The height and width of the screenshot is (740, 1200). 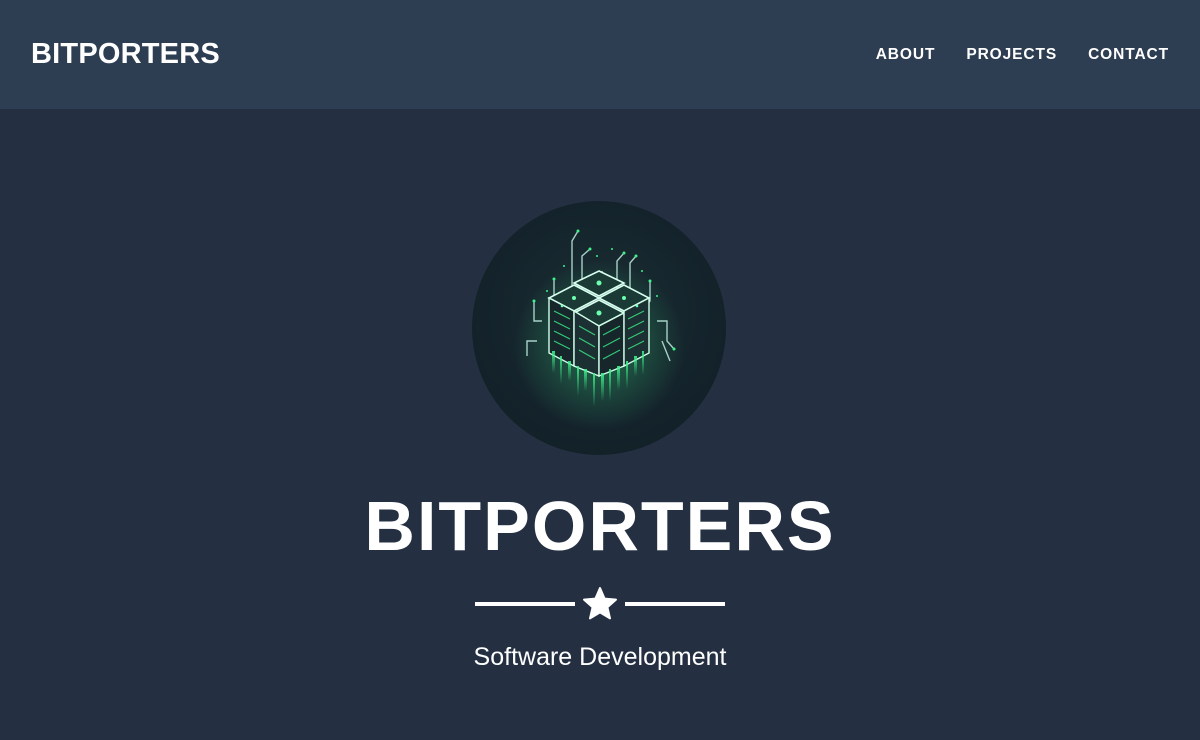 I want to click on divider-line-left, so click(x=525, y=604).